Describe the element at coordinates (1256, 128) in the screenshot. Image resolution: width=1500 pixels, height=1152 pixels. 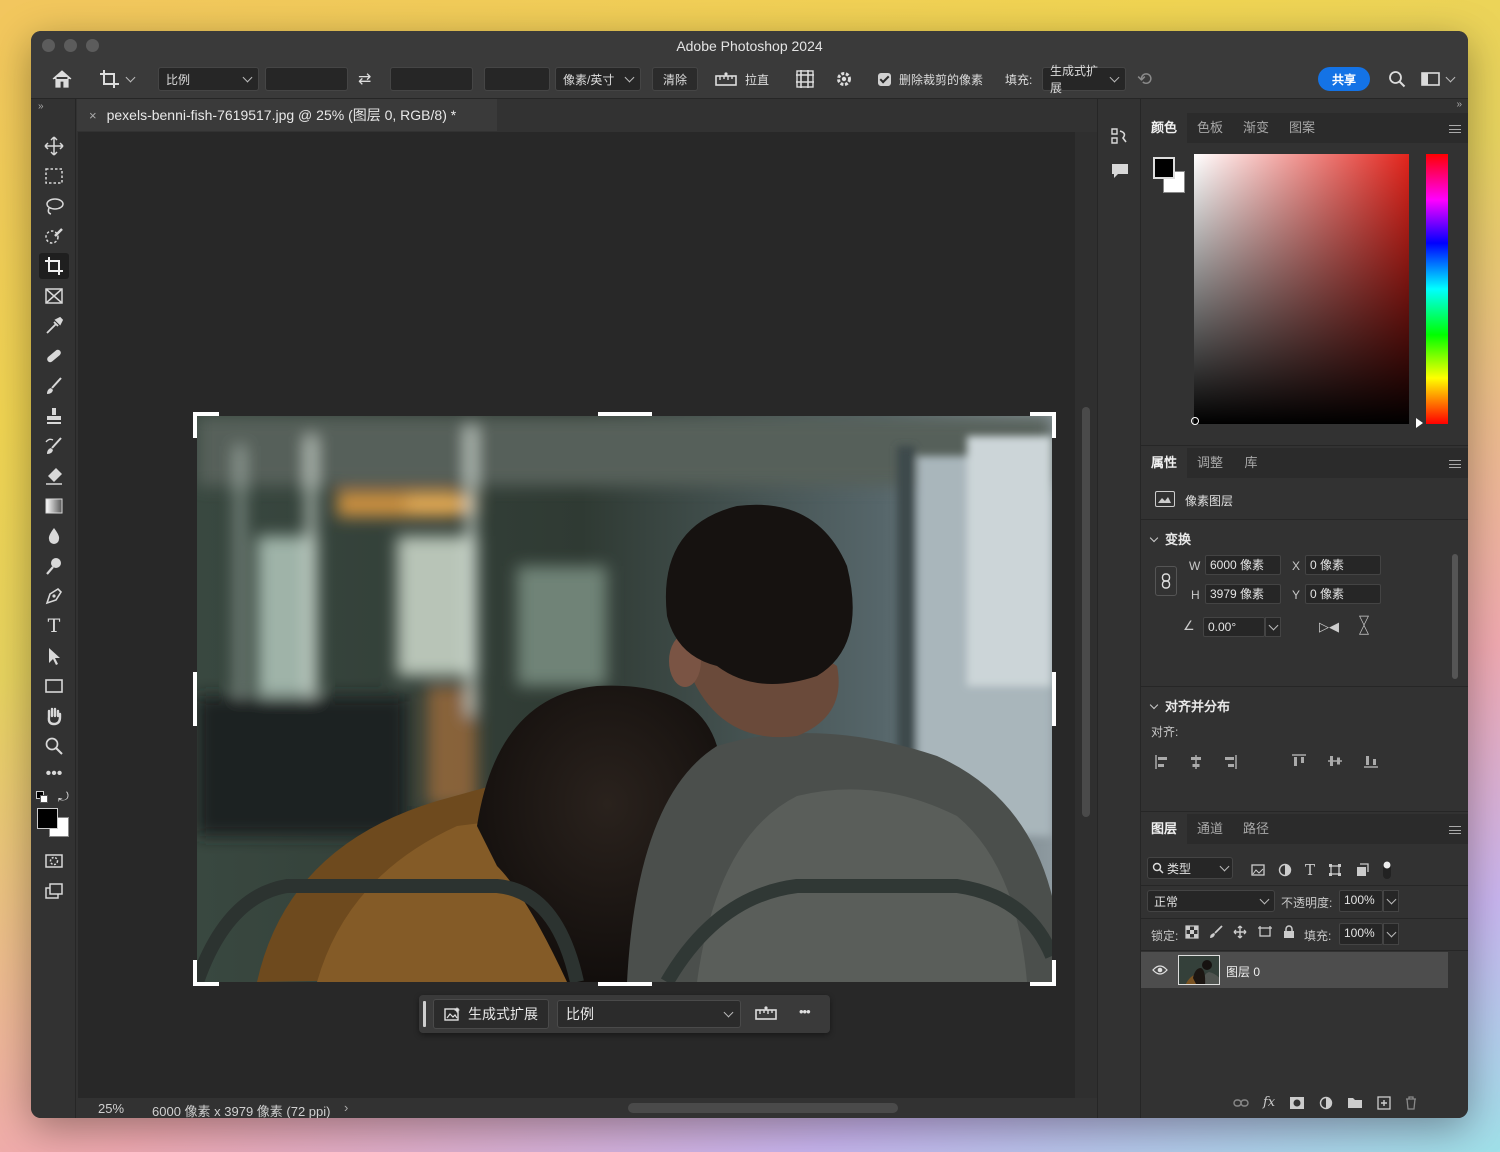
I see `tab-gradients: 渐变` at that location.